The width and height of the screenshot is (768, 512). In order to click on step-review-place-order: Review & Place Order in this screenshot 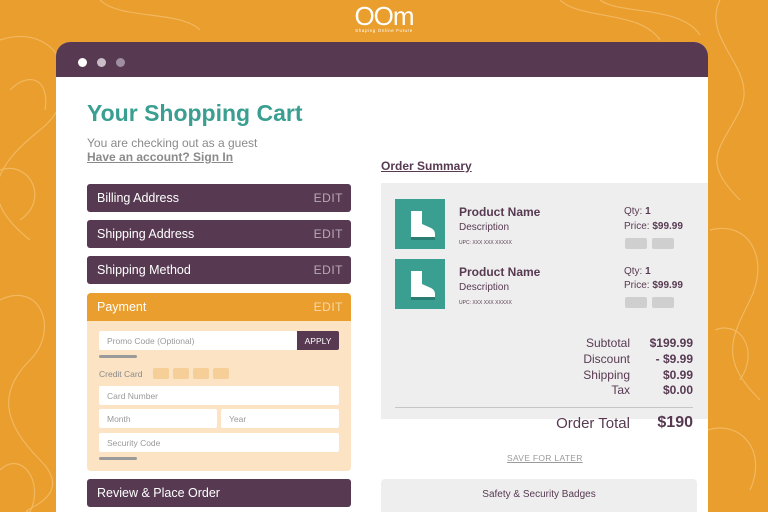, I will do `click(219, 493)`.